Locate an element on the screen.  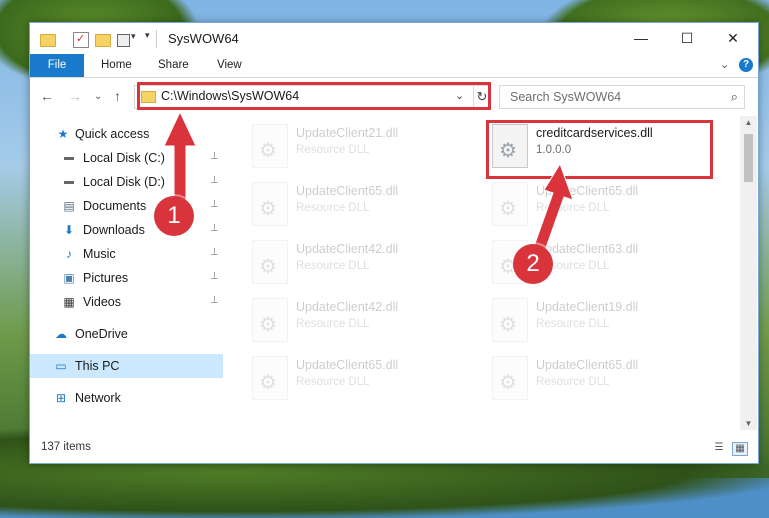
new-folder-icon is located at coordinates (103, 40).